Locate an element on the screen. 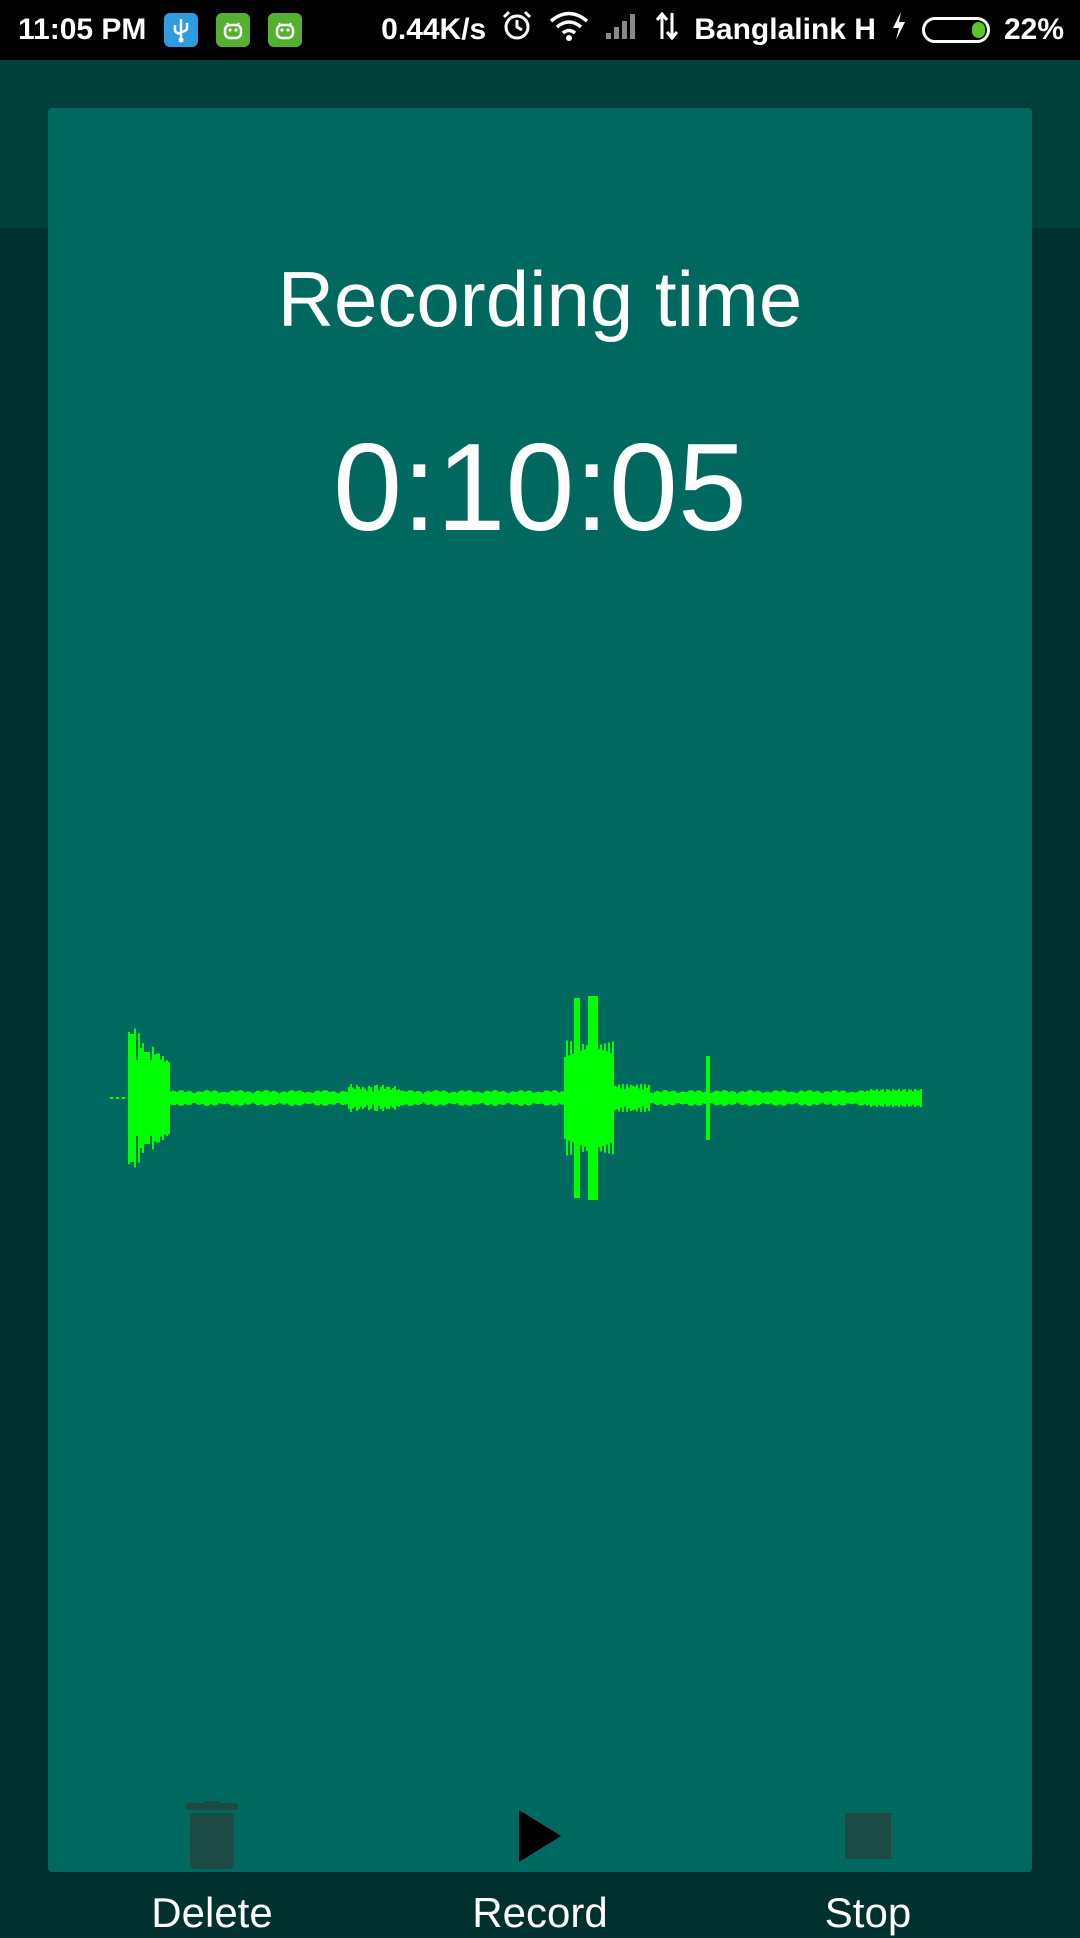  audio-waveform is located at coordinates (516, 1098).